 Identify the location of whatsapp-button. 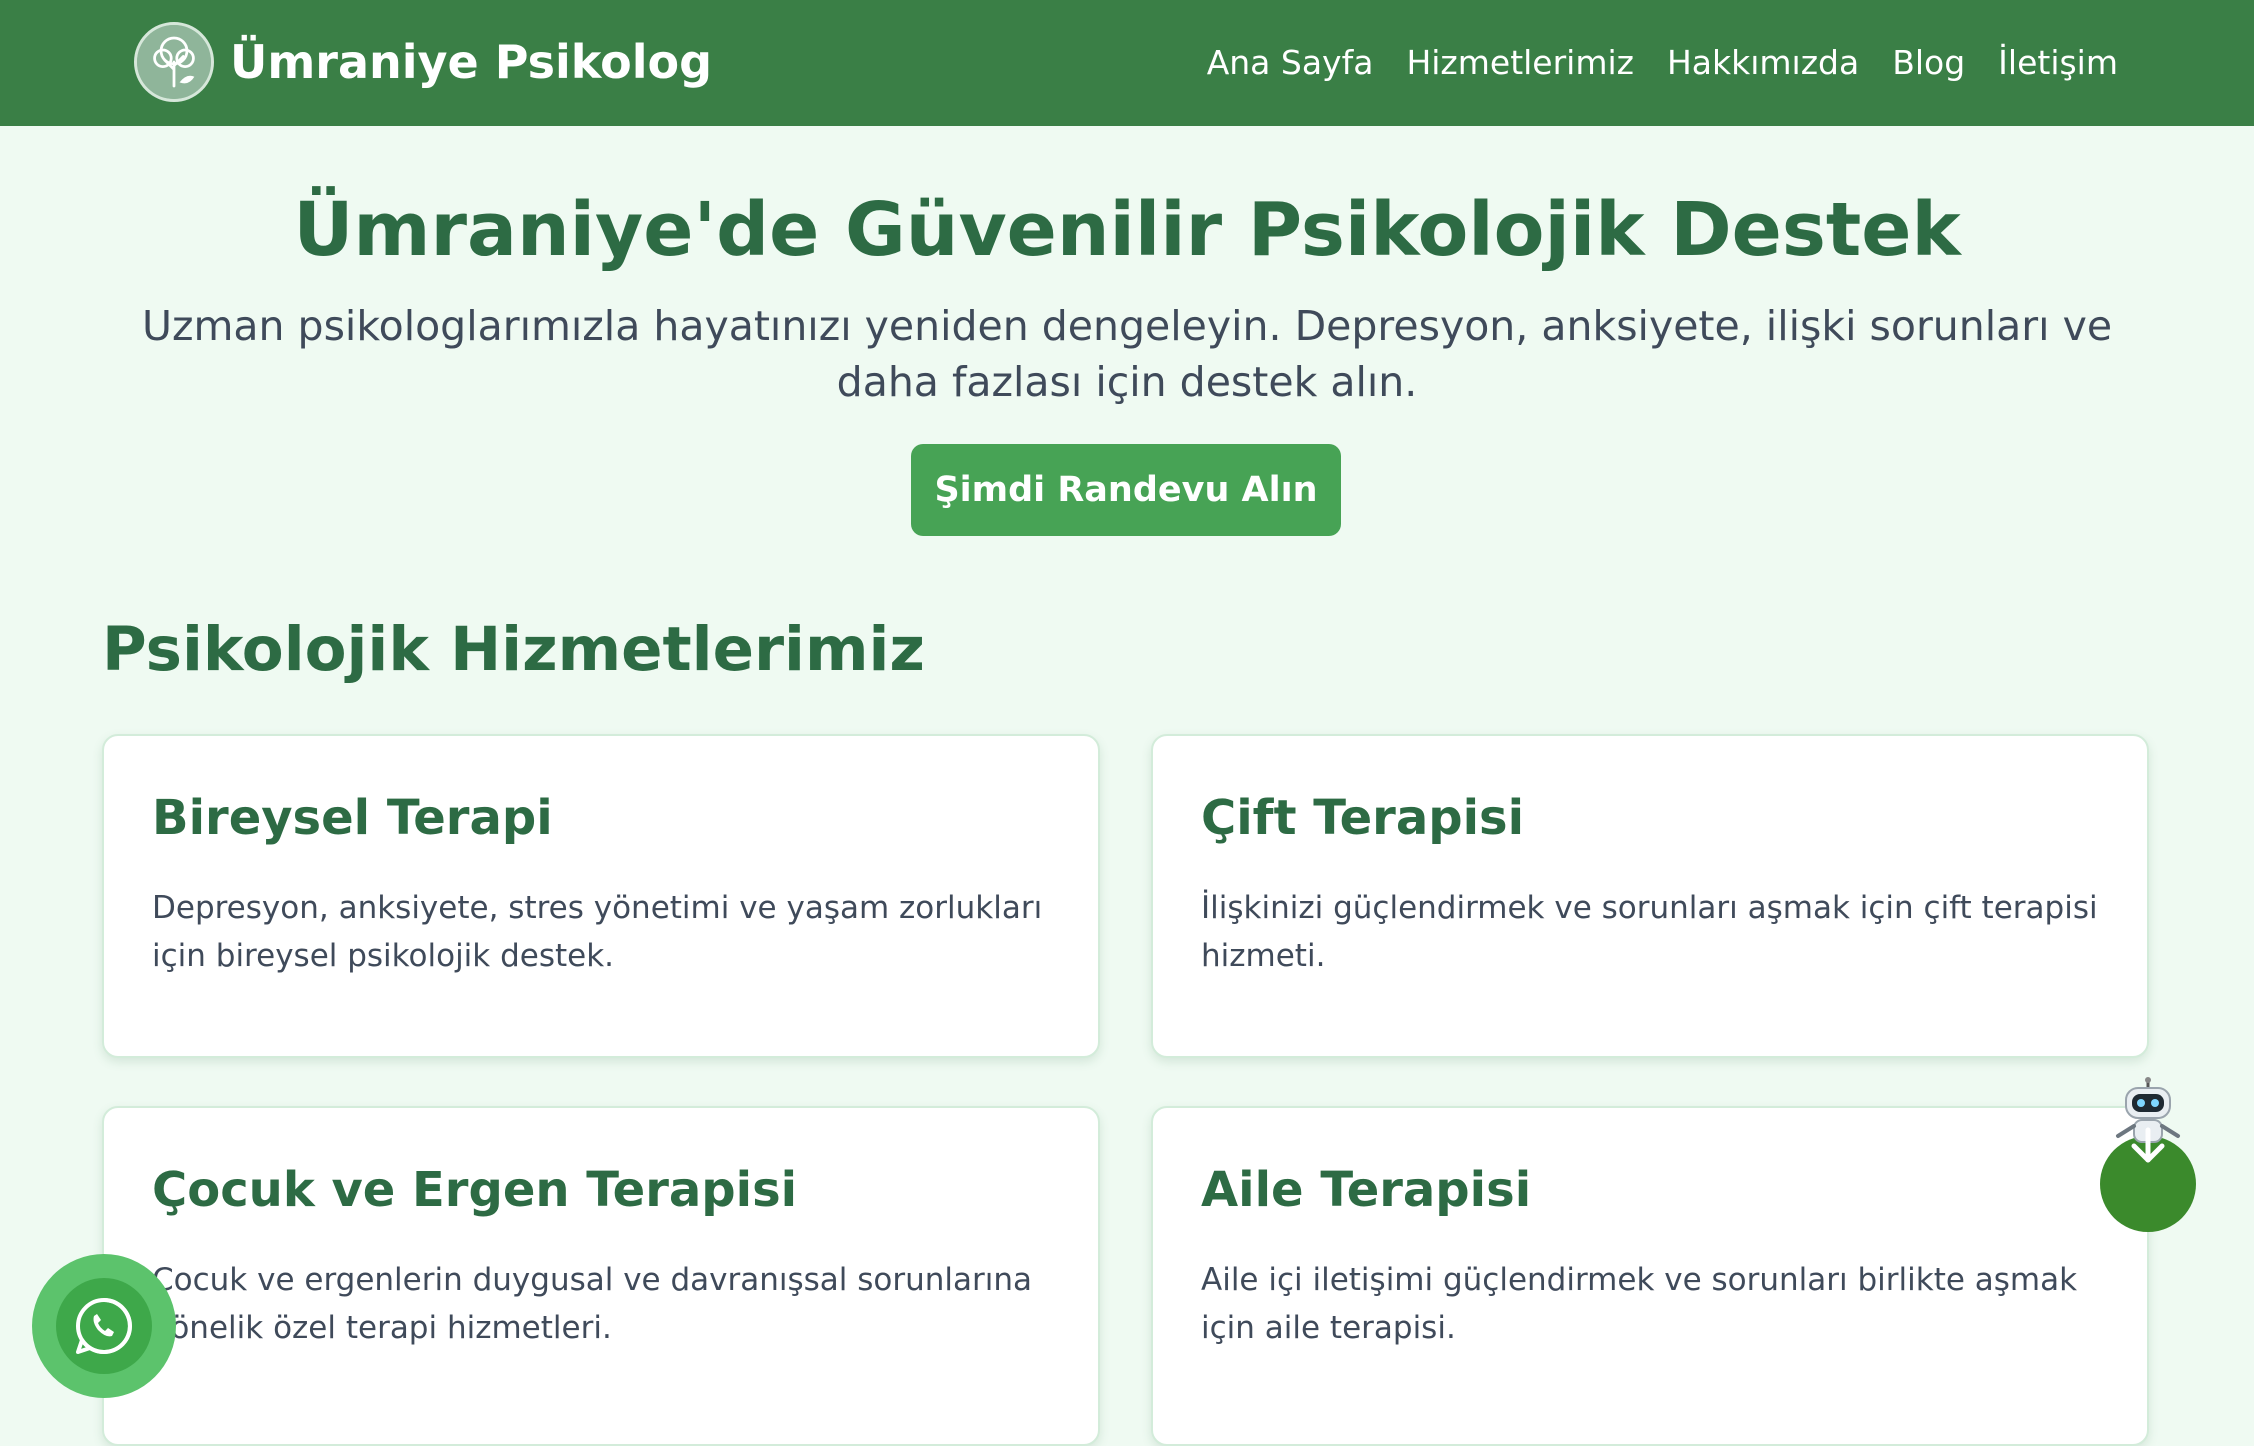
(104, 1326).